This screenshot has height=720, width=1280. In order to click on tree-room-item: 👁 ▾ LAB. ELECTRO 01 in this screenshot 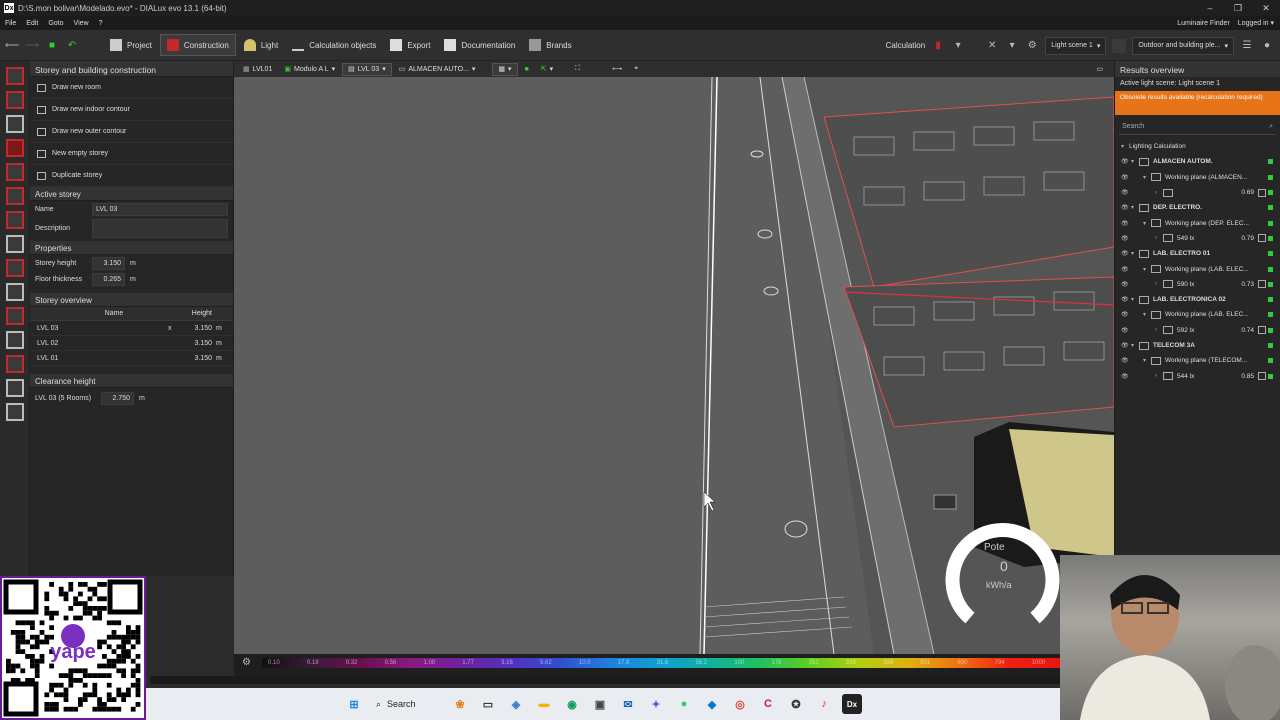, I will do `click(1197, 253)`.